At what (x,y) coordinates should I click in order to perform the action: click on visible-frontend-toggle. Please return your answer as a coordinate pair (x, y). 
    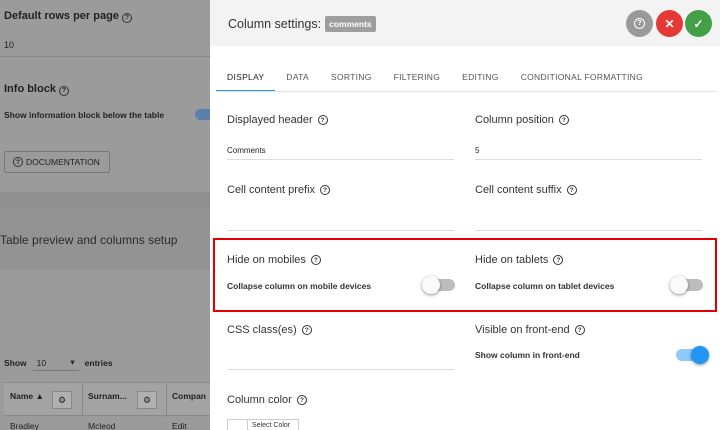
    Looking at the image, I should click on (692, 355).